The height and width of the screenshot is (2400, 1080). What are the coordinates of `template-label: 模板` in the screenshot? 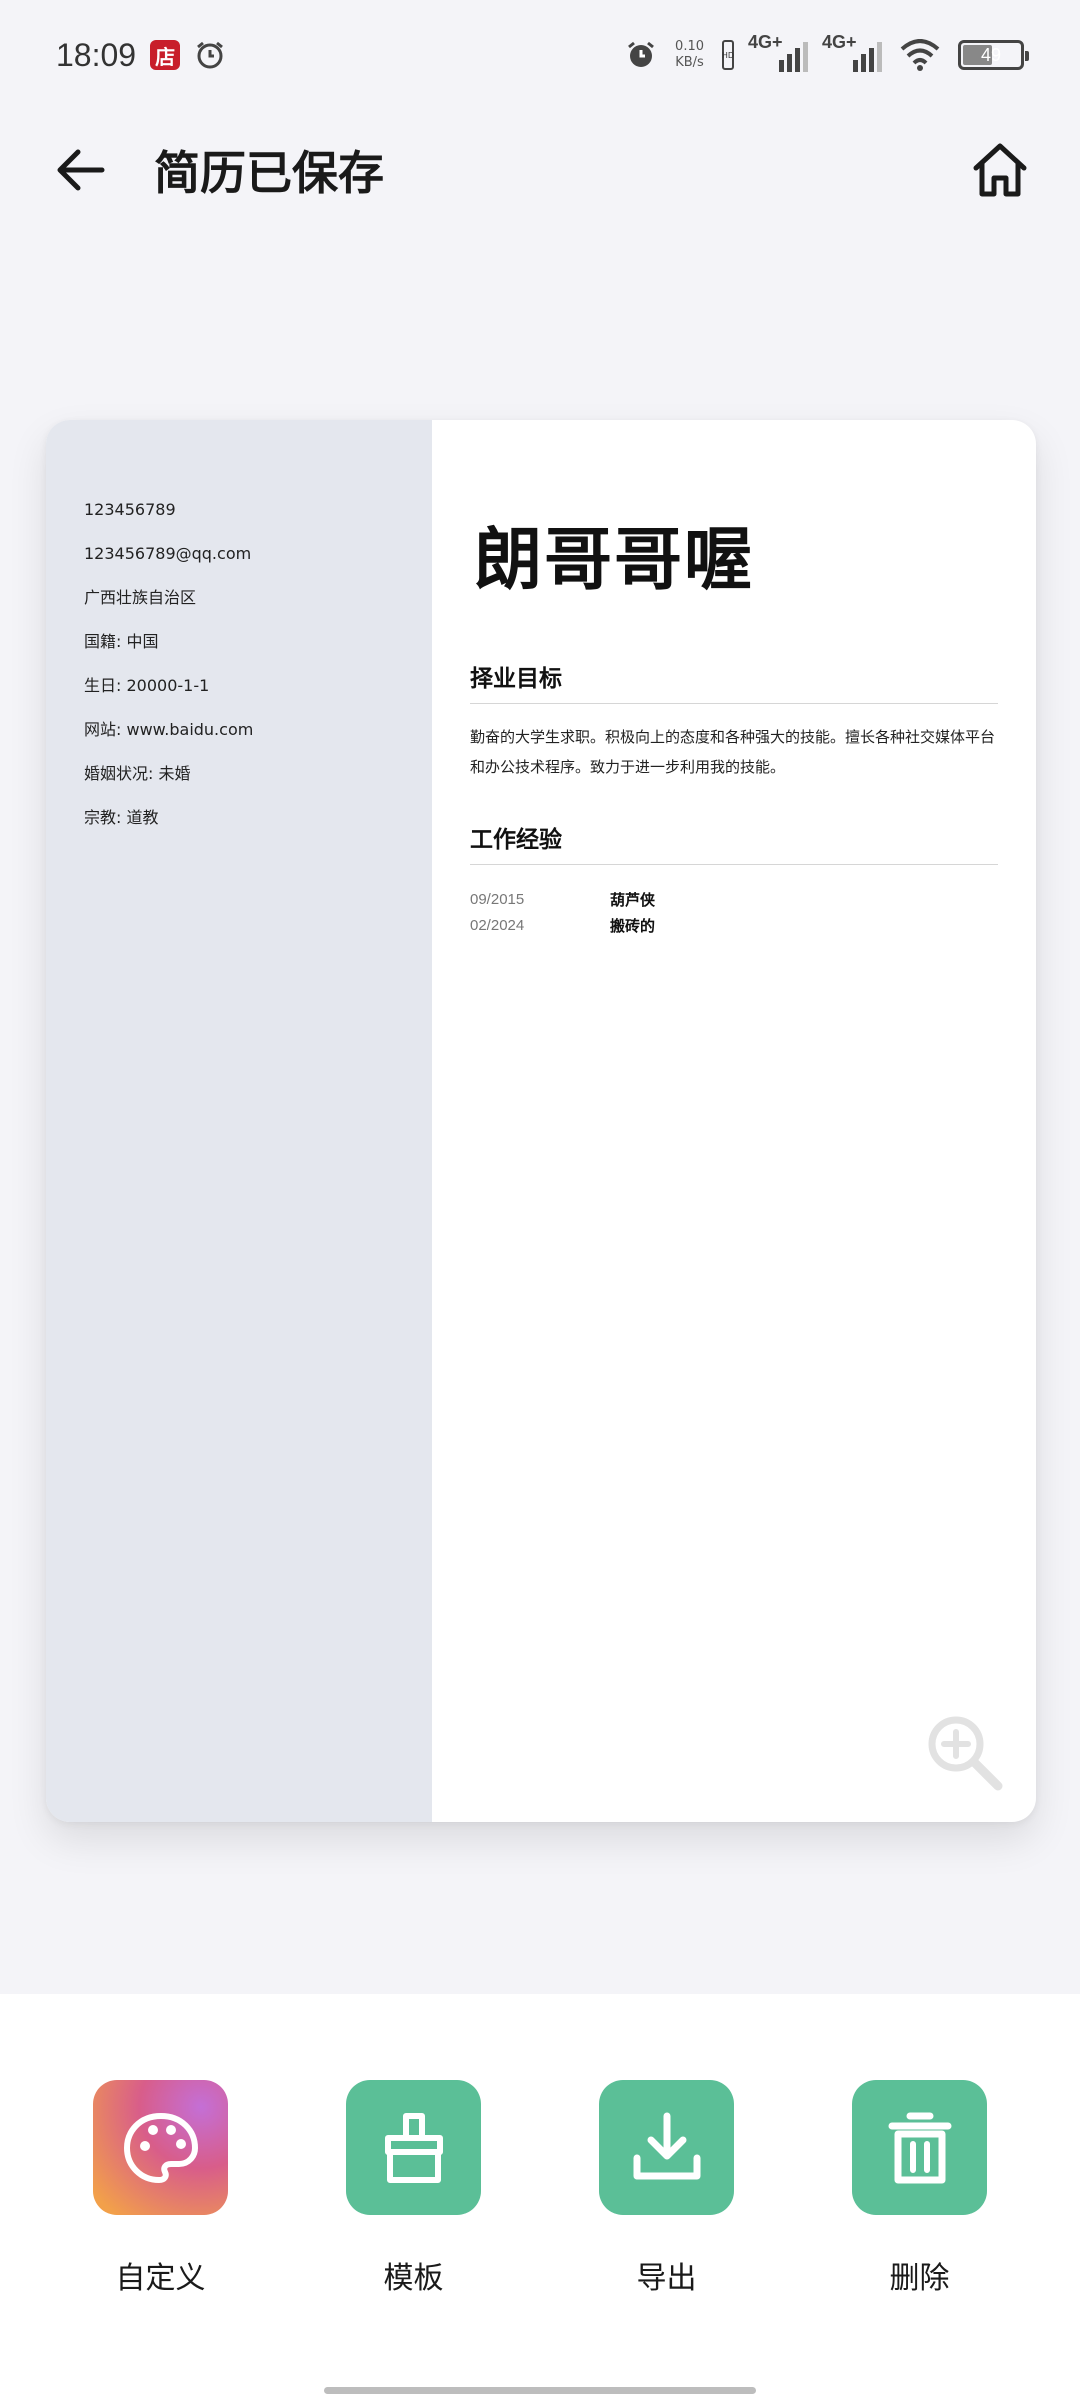 It's located at (413, 2278).